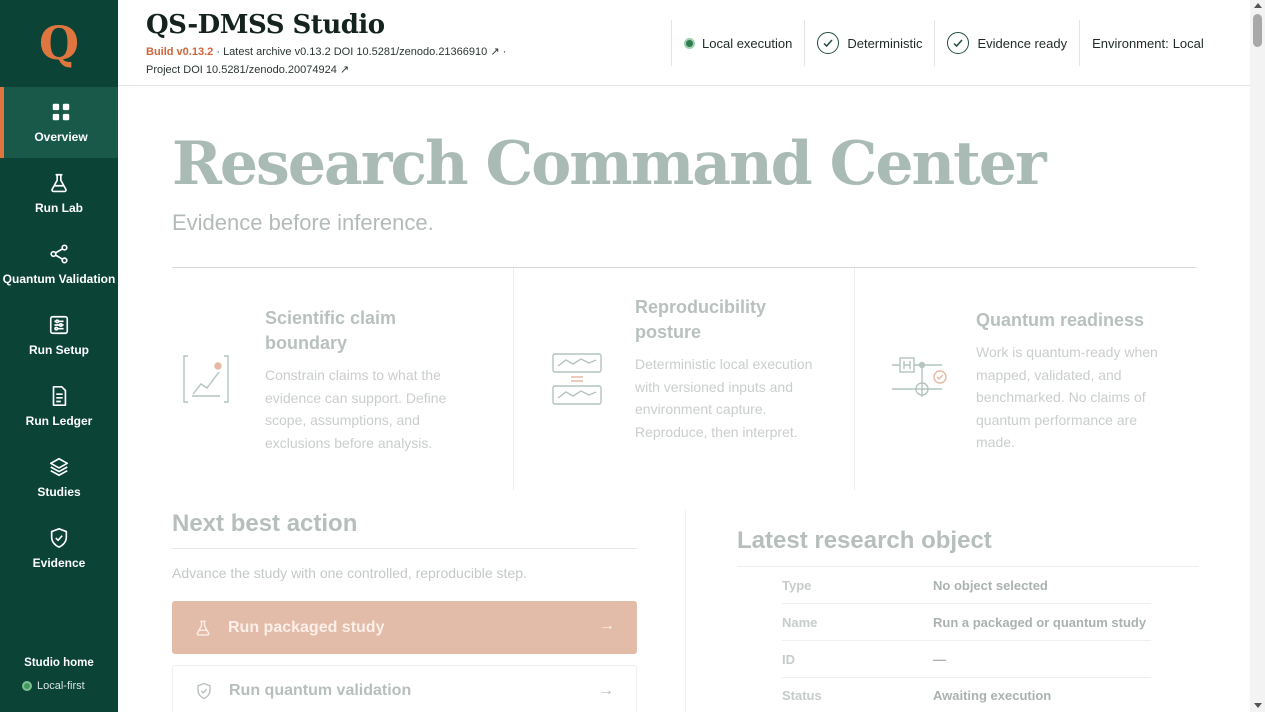 The image size is (1265, 712). Describe the element at coordinates (990, 585) in the screenshot. I see `detail-value: No object selected` at that location.